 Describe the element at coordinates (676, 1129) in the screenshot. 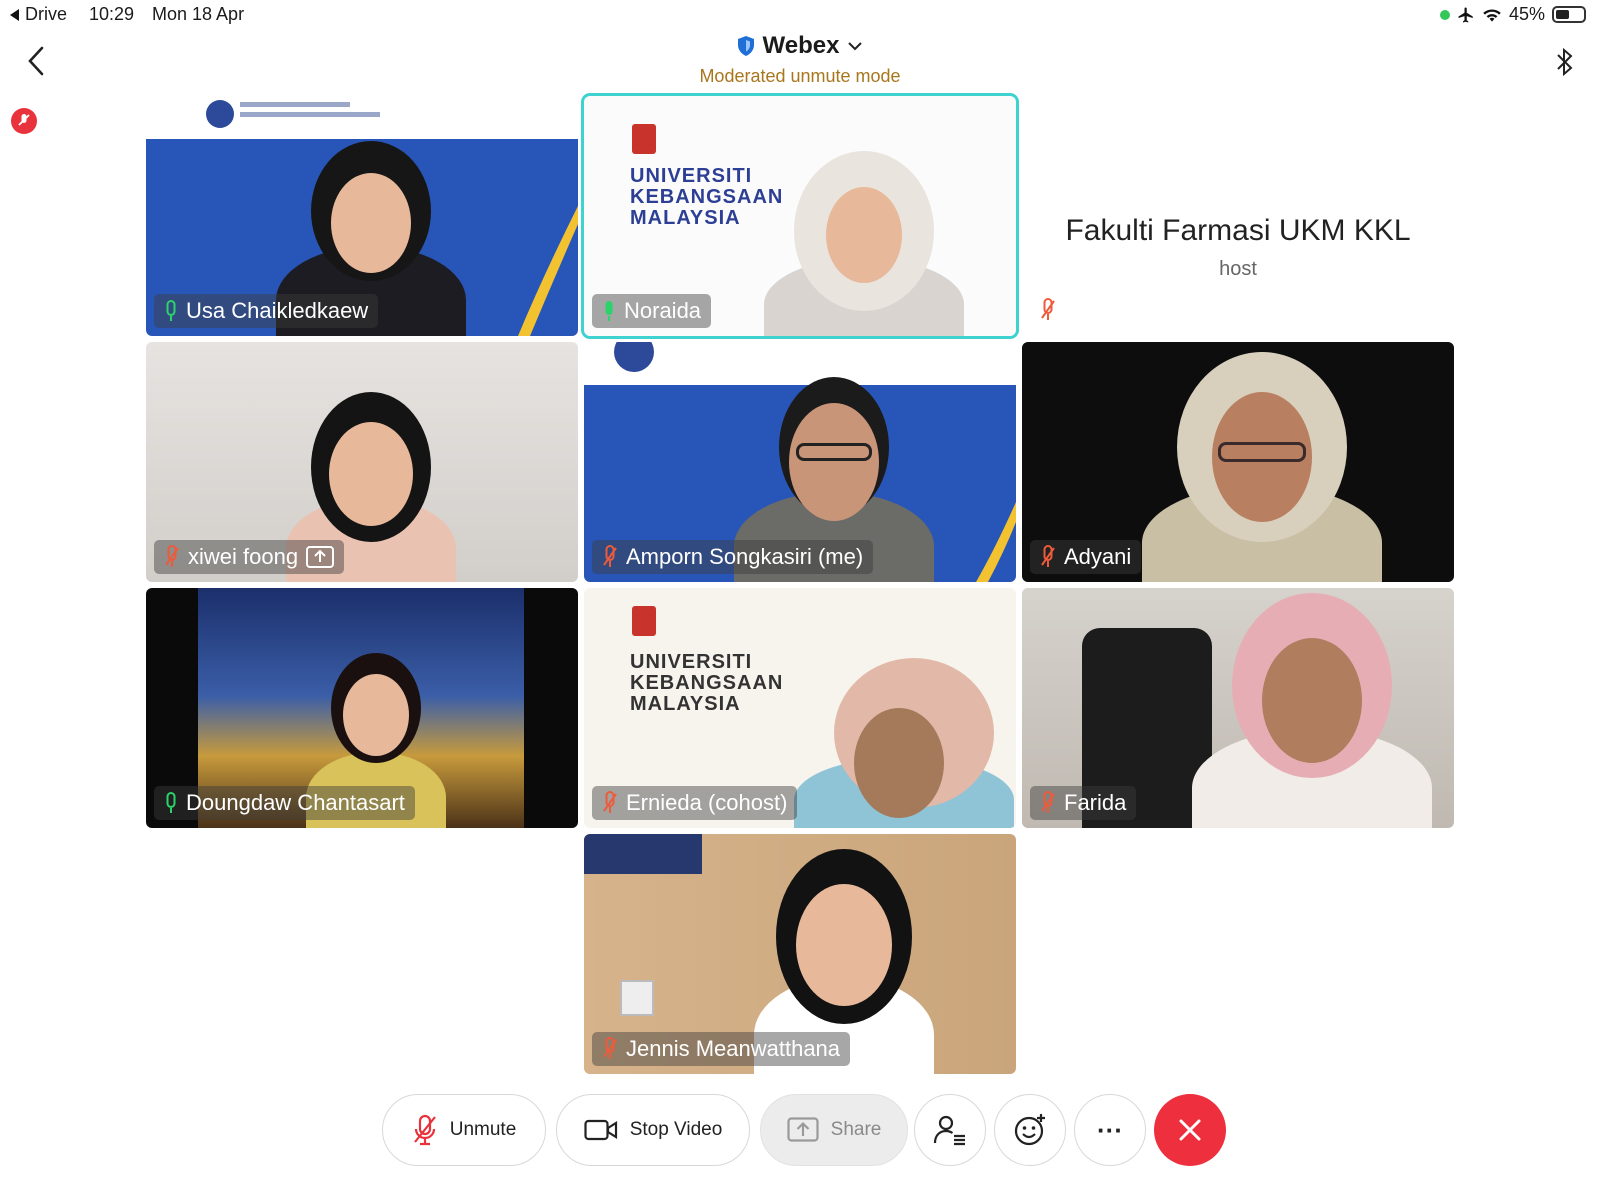

I see `stop-video-label: Stop Video` at that location.